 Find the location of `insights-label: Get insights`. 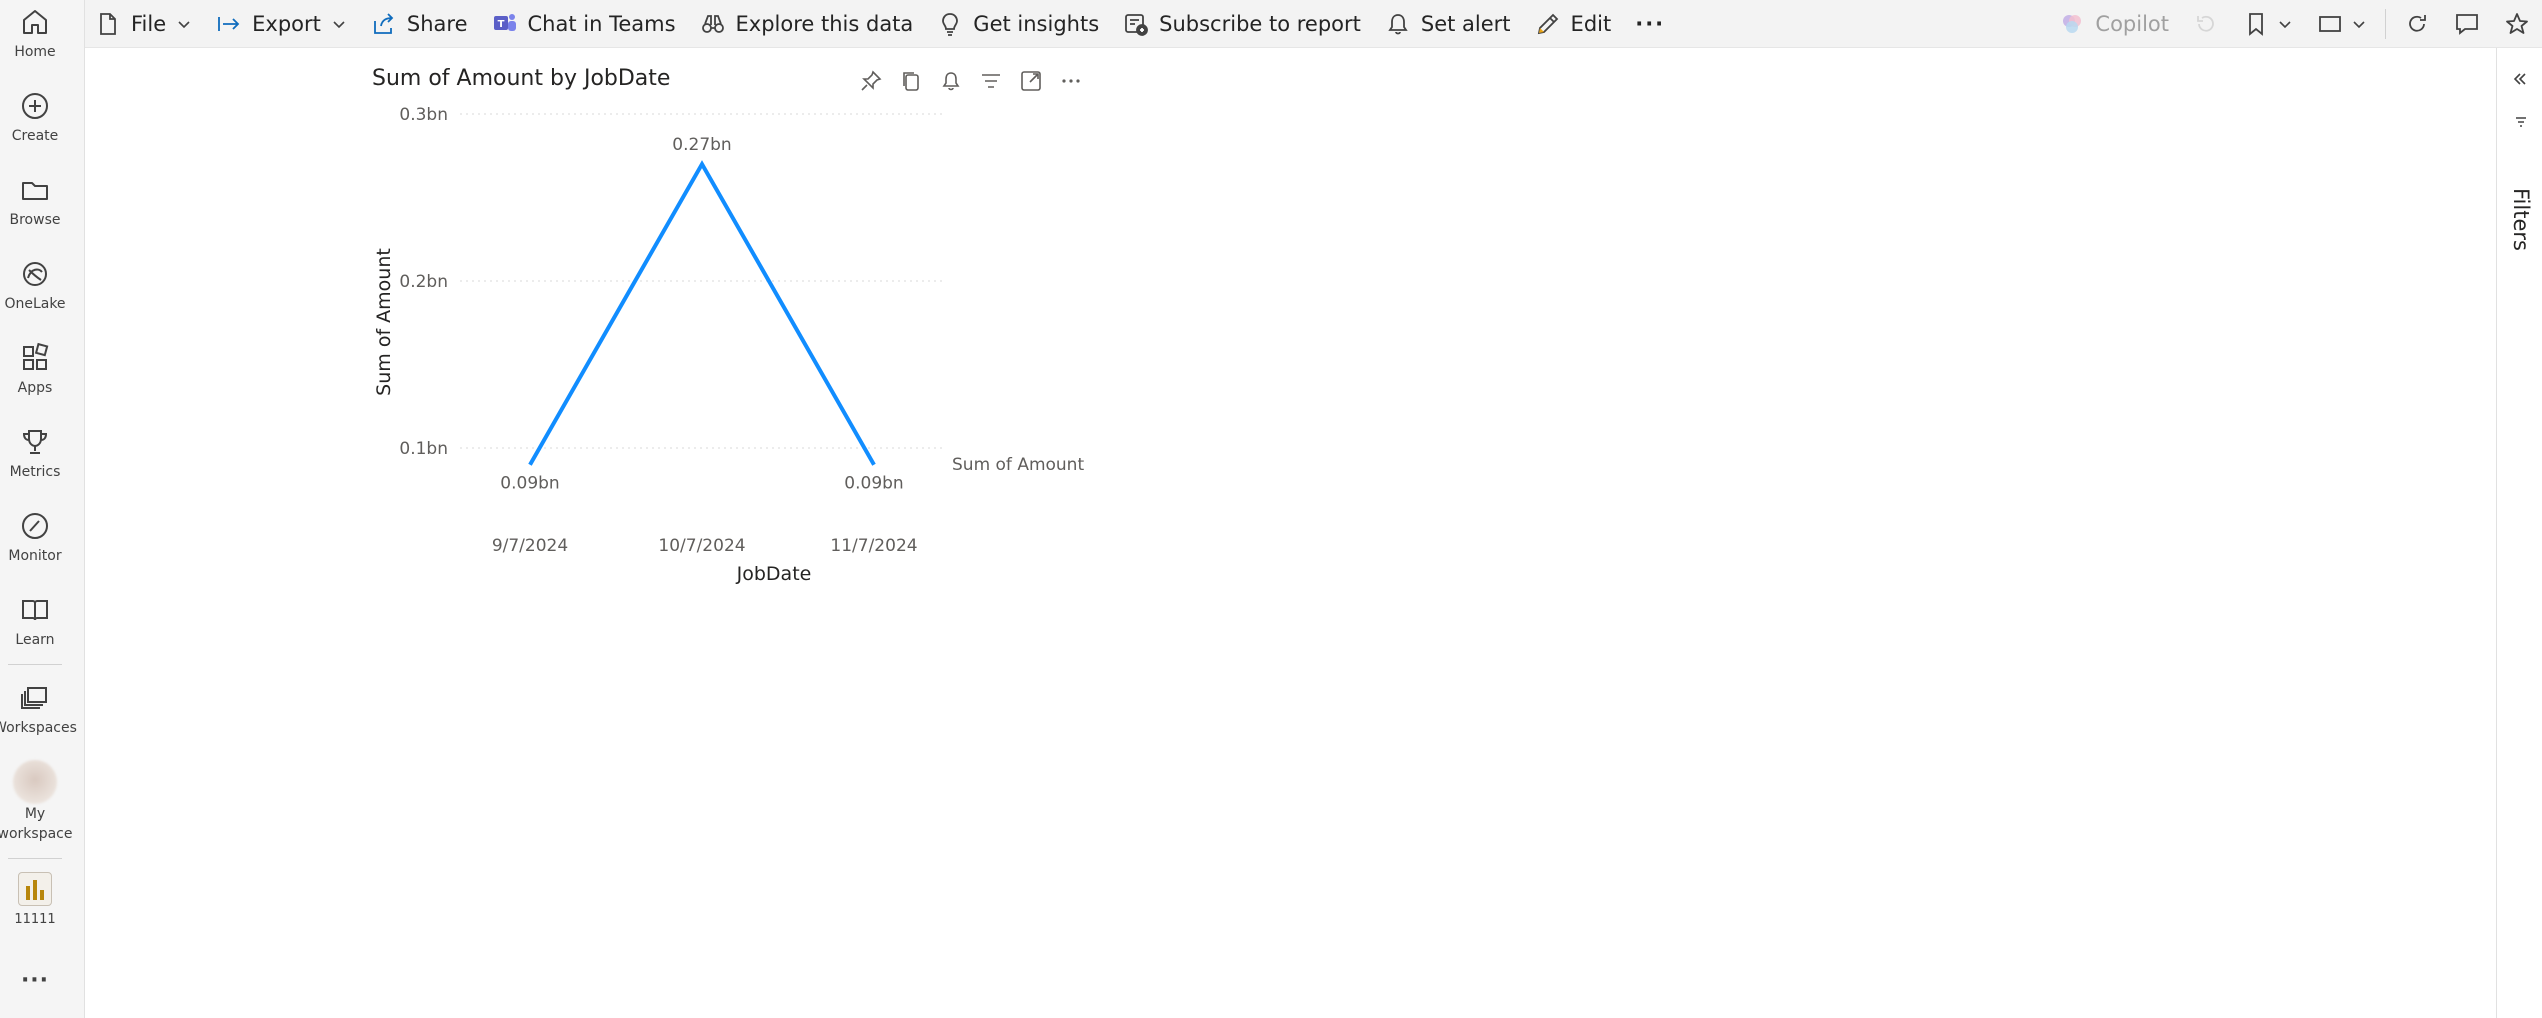

insights-label: Get insights is located at coordinates (1036, 23).